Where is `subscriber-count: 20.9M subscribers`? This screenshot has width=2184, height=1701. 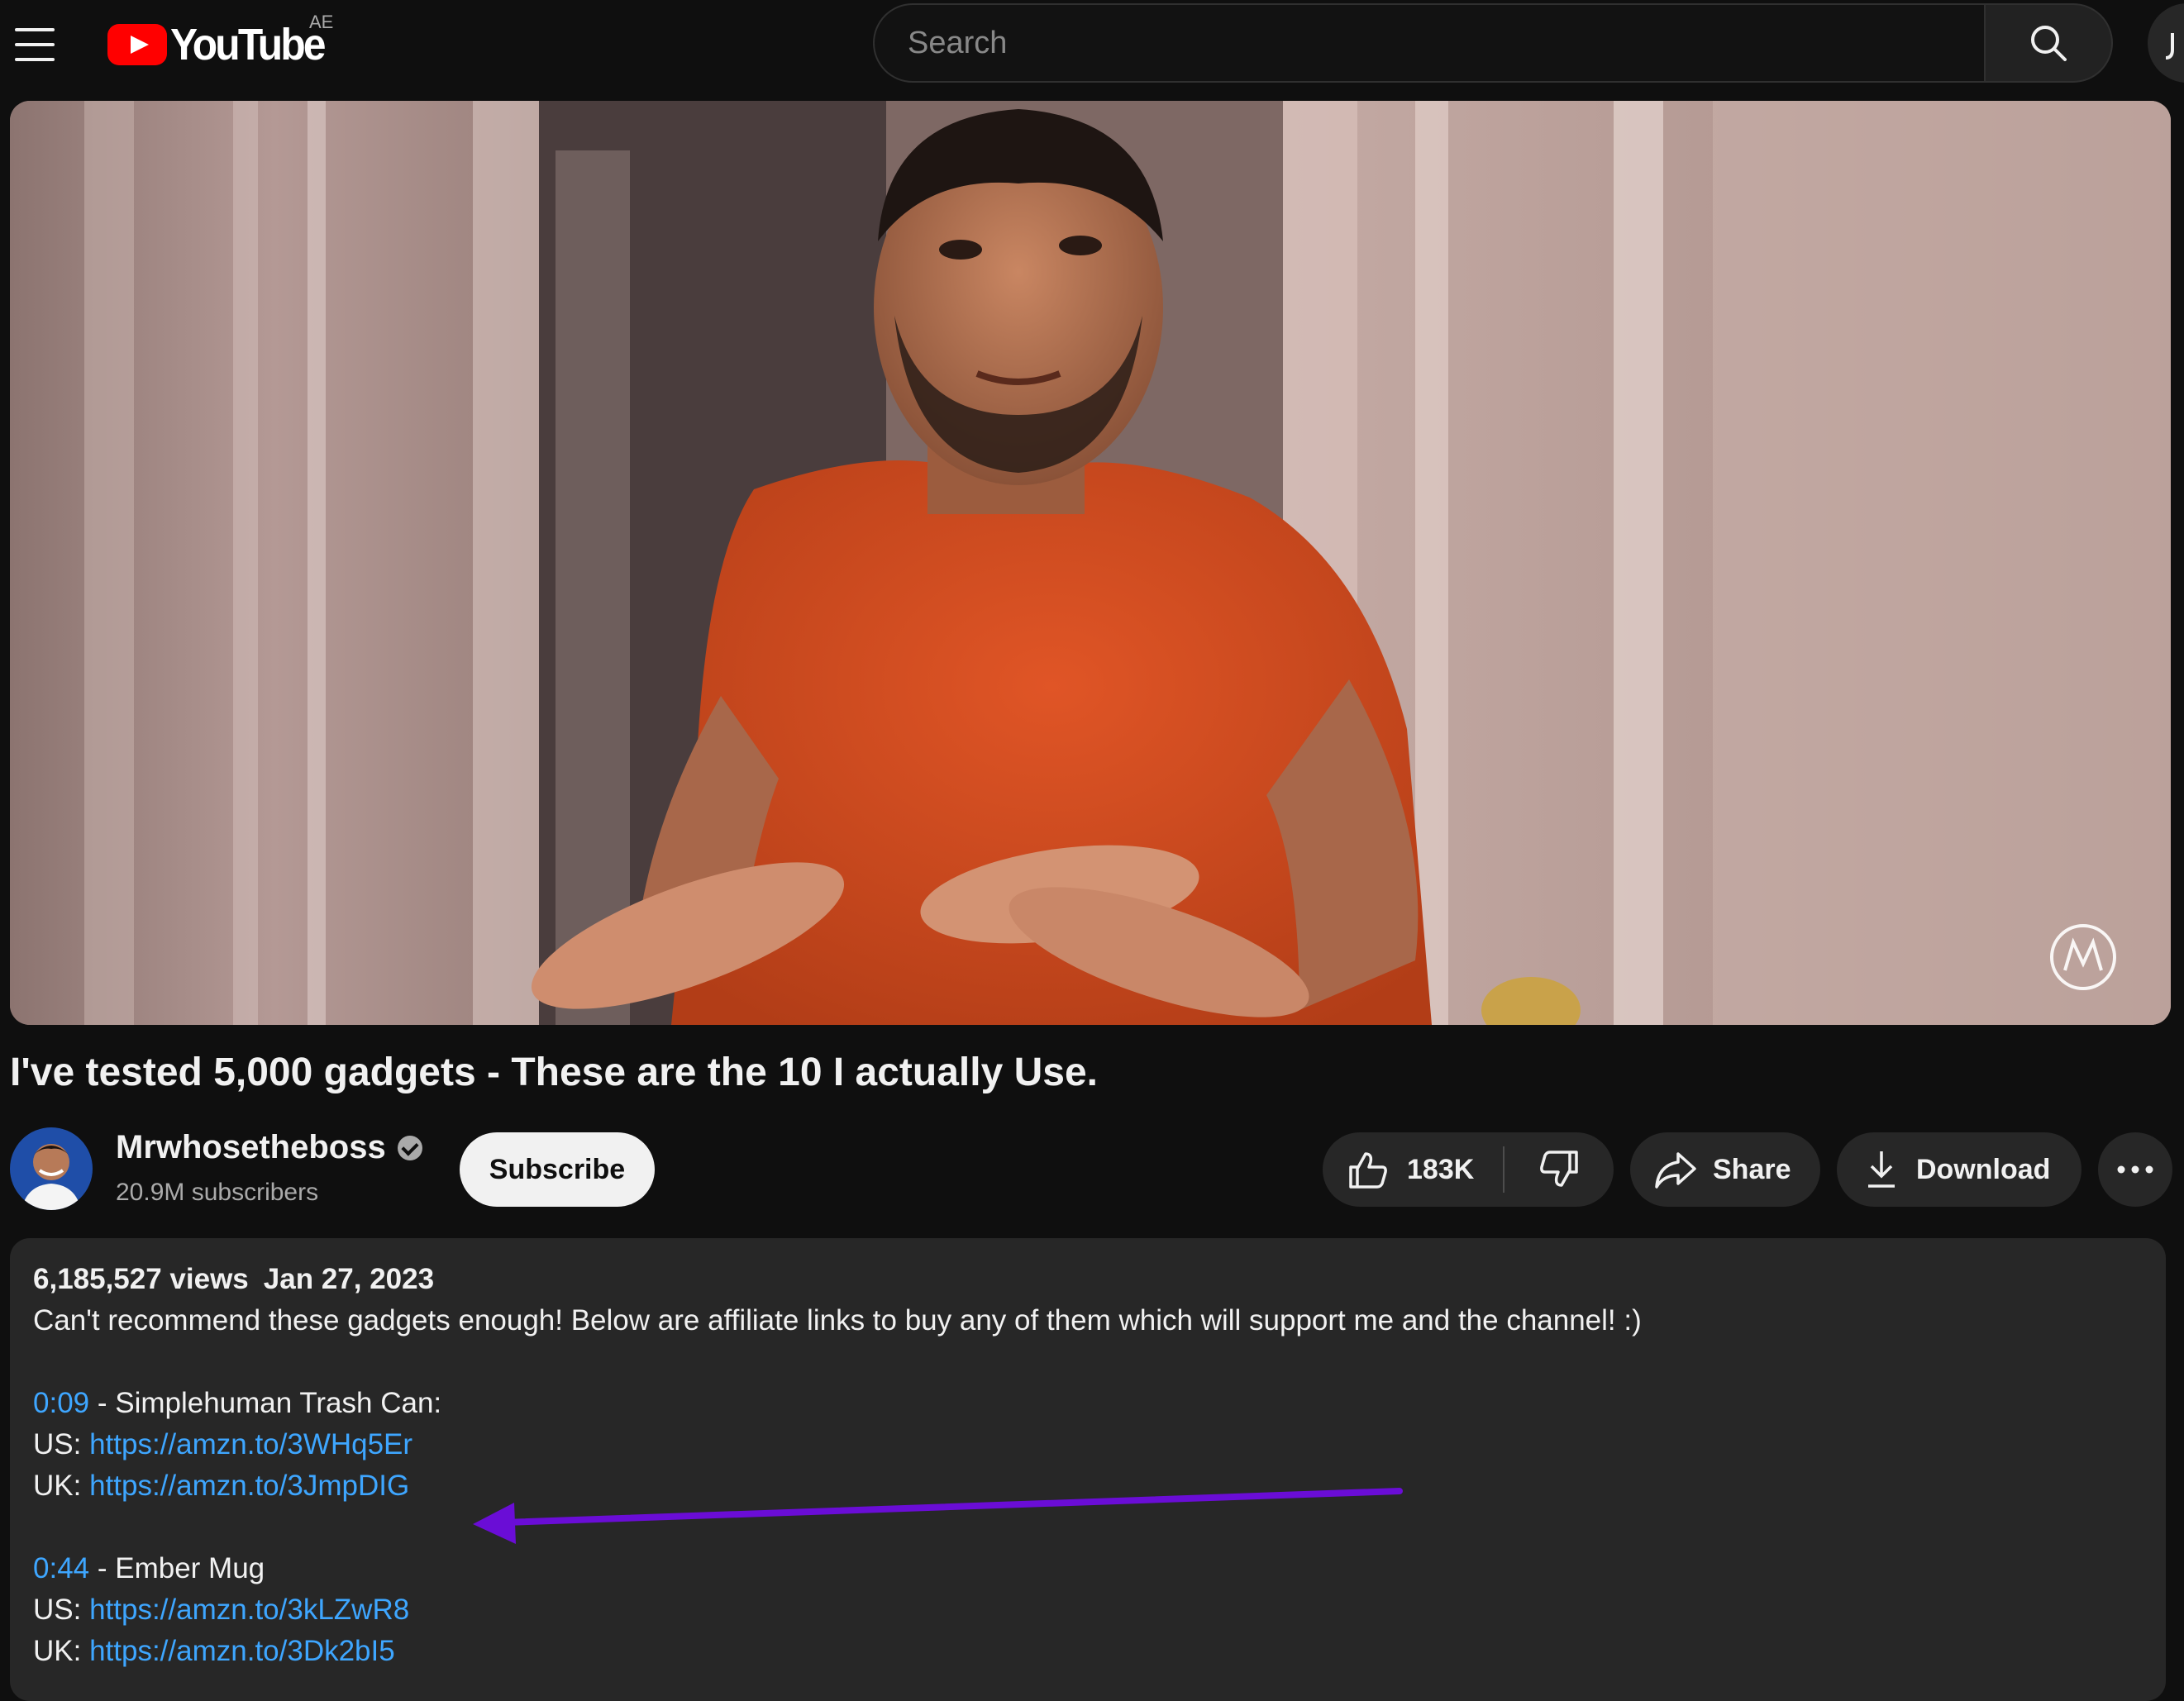 subscriber-count: 20.9M subscribers is located at coordinates (217, 1192).